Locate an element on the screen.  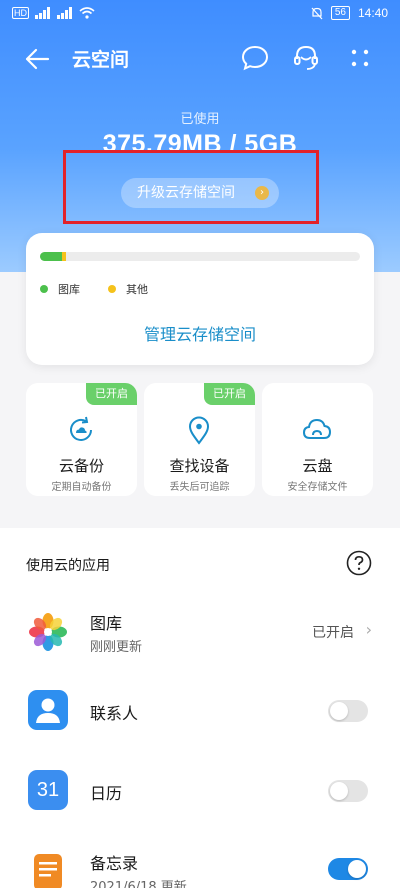
feature-find-device: 已开启 查找设备 丢失后可追踪 is located at coordinates (199, 439).